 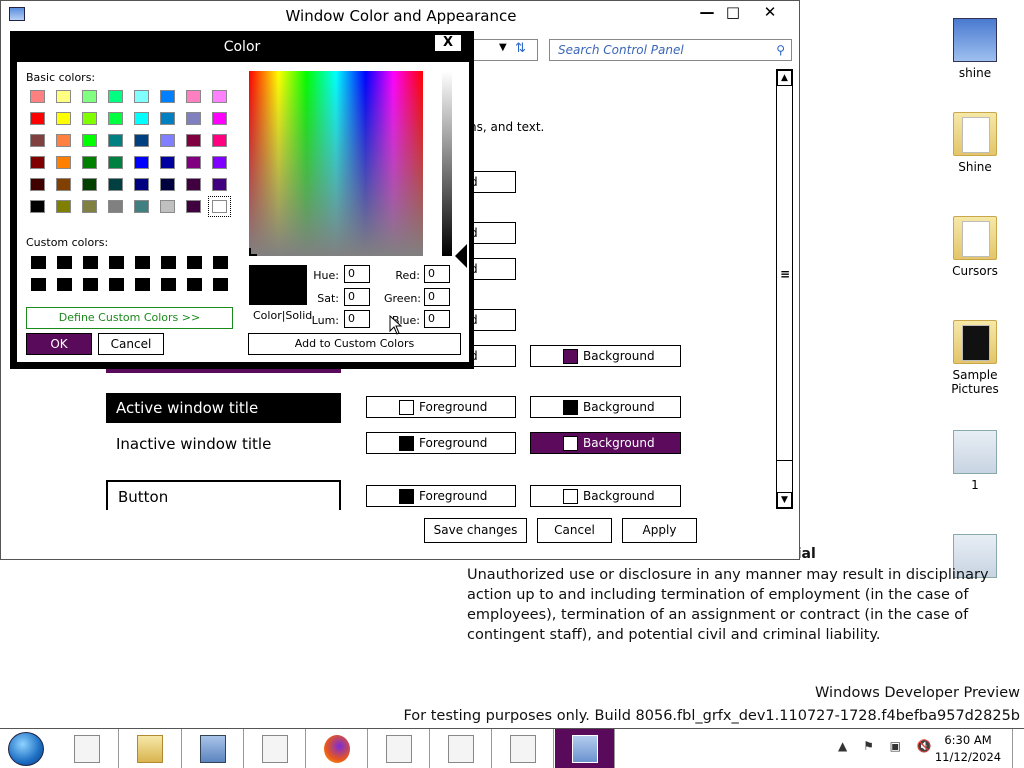 I want to click on scroll-up-icon: ▲, so click(x=784, y=78).